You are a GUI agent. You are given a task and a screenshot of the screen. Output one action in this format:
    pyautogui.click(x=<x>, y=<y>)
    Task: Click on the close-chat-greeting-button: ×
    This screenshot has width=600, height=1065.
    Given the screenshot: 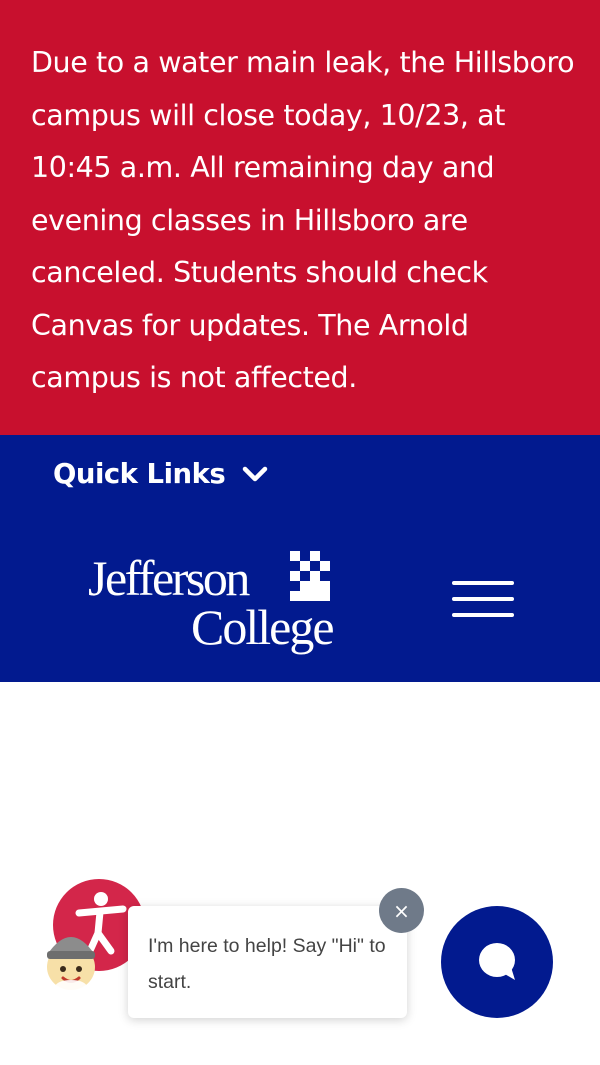 What is the action you would take?
    pyautogui.click(x=401, y=910)
    